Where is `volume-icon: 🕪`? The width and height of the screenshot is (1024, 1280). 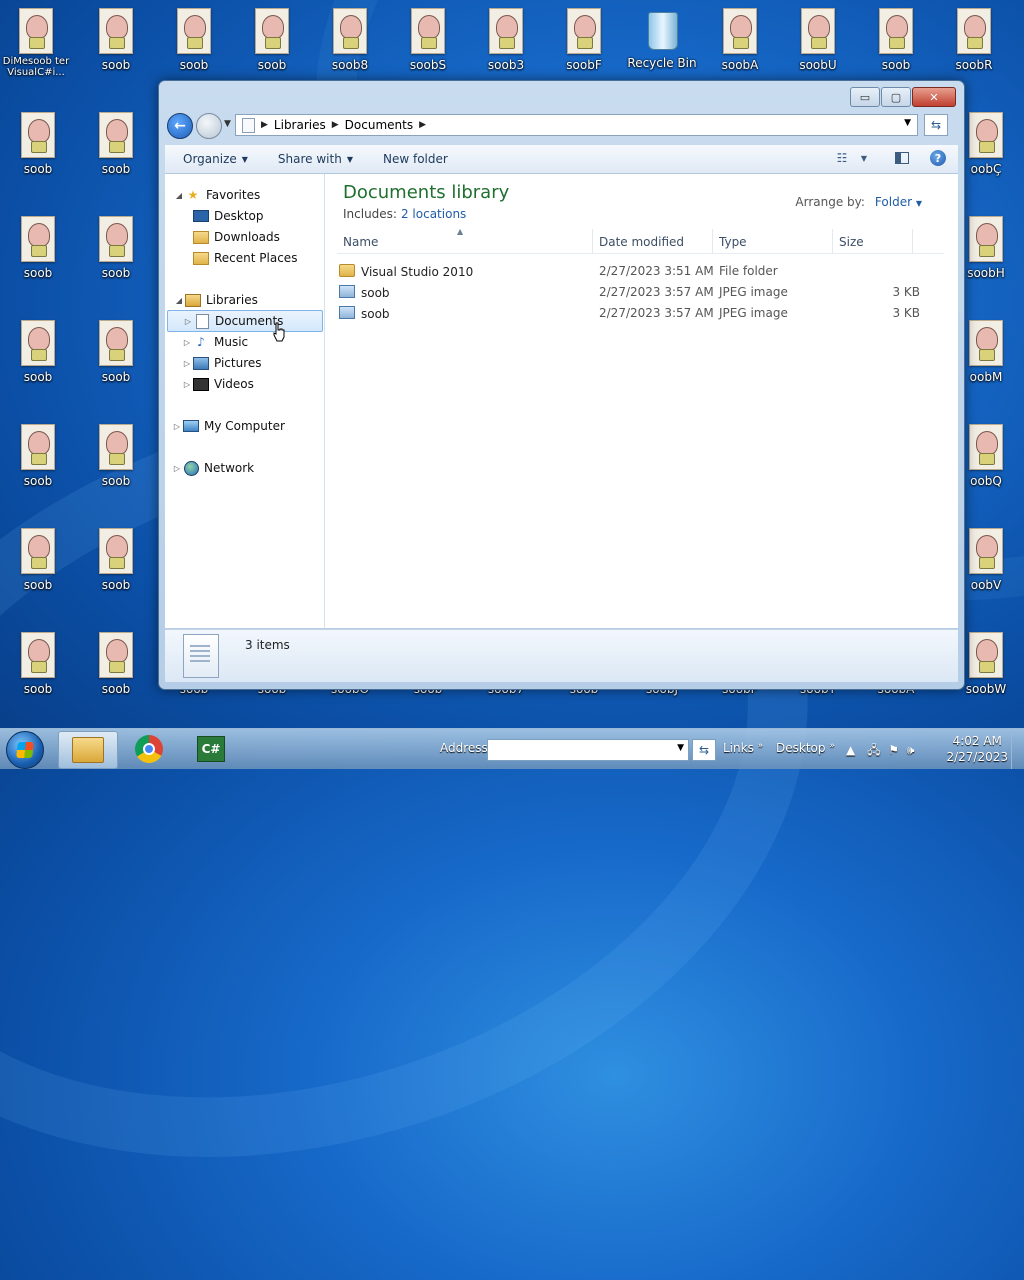
volume-icon: 🕪 is located at coordinates (911, 750).